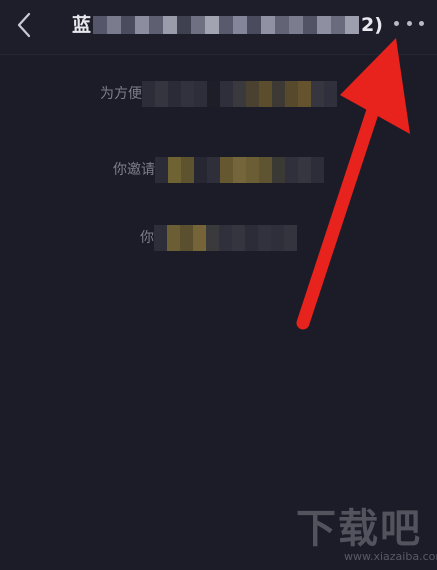 This screenshot has height=570, width=437. Describe the element at coordinates (372, 25) in the screenshot. I see `chat-title-end: 2)` at that location.